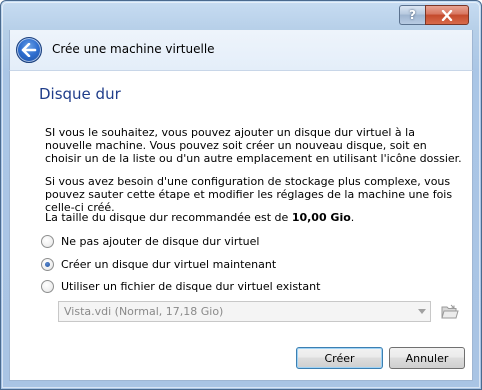 The height and width of the screenshot is (390, 482). I want to click on close-icon, so click(447, 15).